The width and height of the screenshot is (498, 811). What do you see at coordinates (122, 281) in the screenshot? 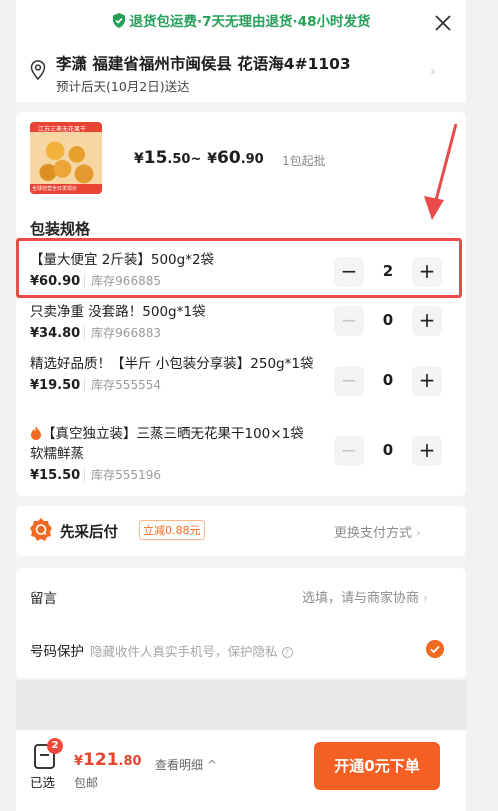
I see `spec-stock: 库存966885` at bounding box center [122, 281].